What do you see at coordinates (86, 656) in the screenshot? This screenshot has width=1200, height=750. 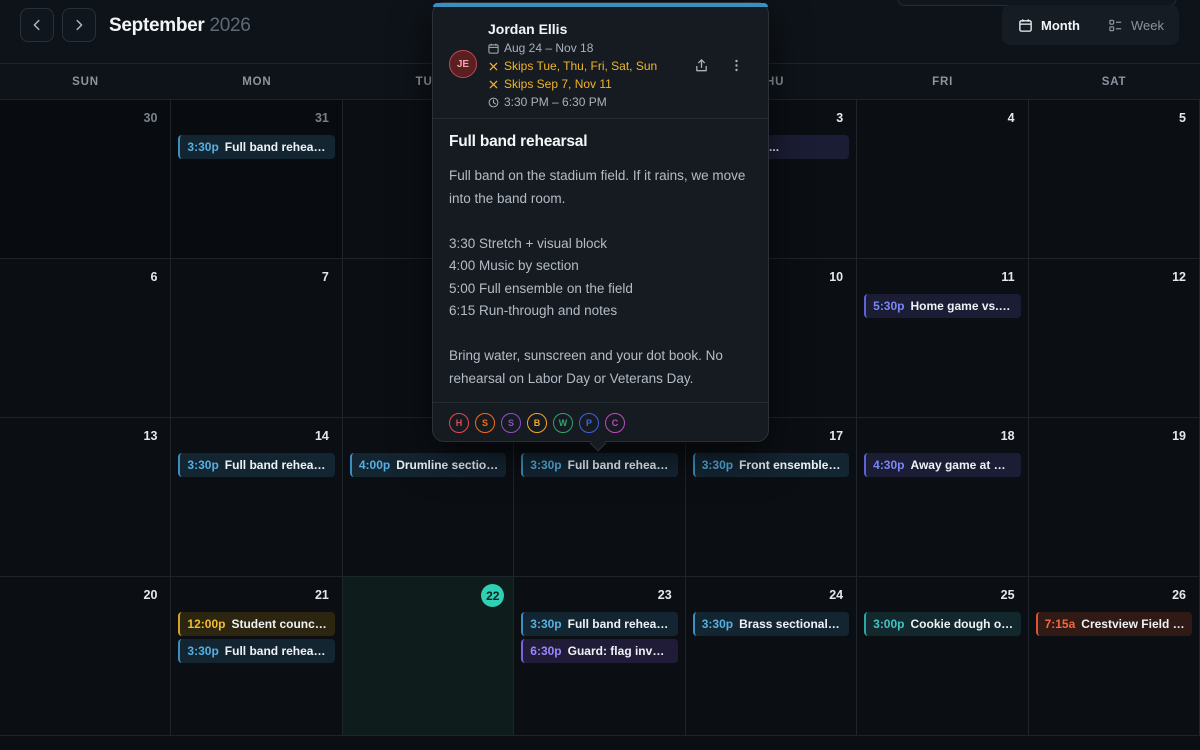 I see `day-cell: 20` at bounding box center [86, 656].